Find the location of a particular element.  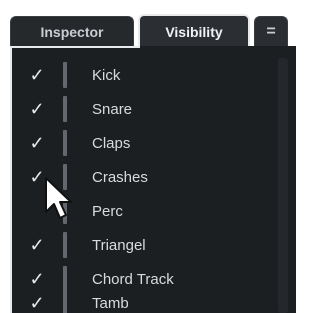

tab-inspector-label: Inspector is located at coordinates (72, 31).